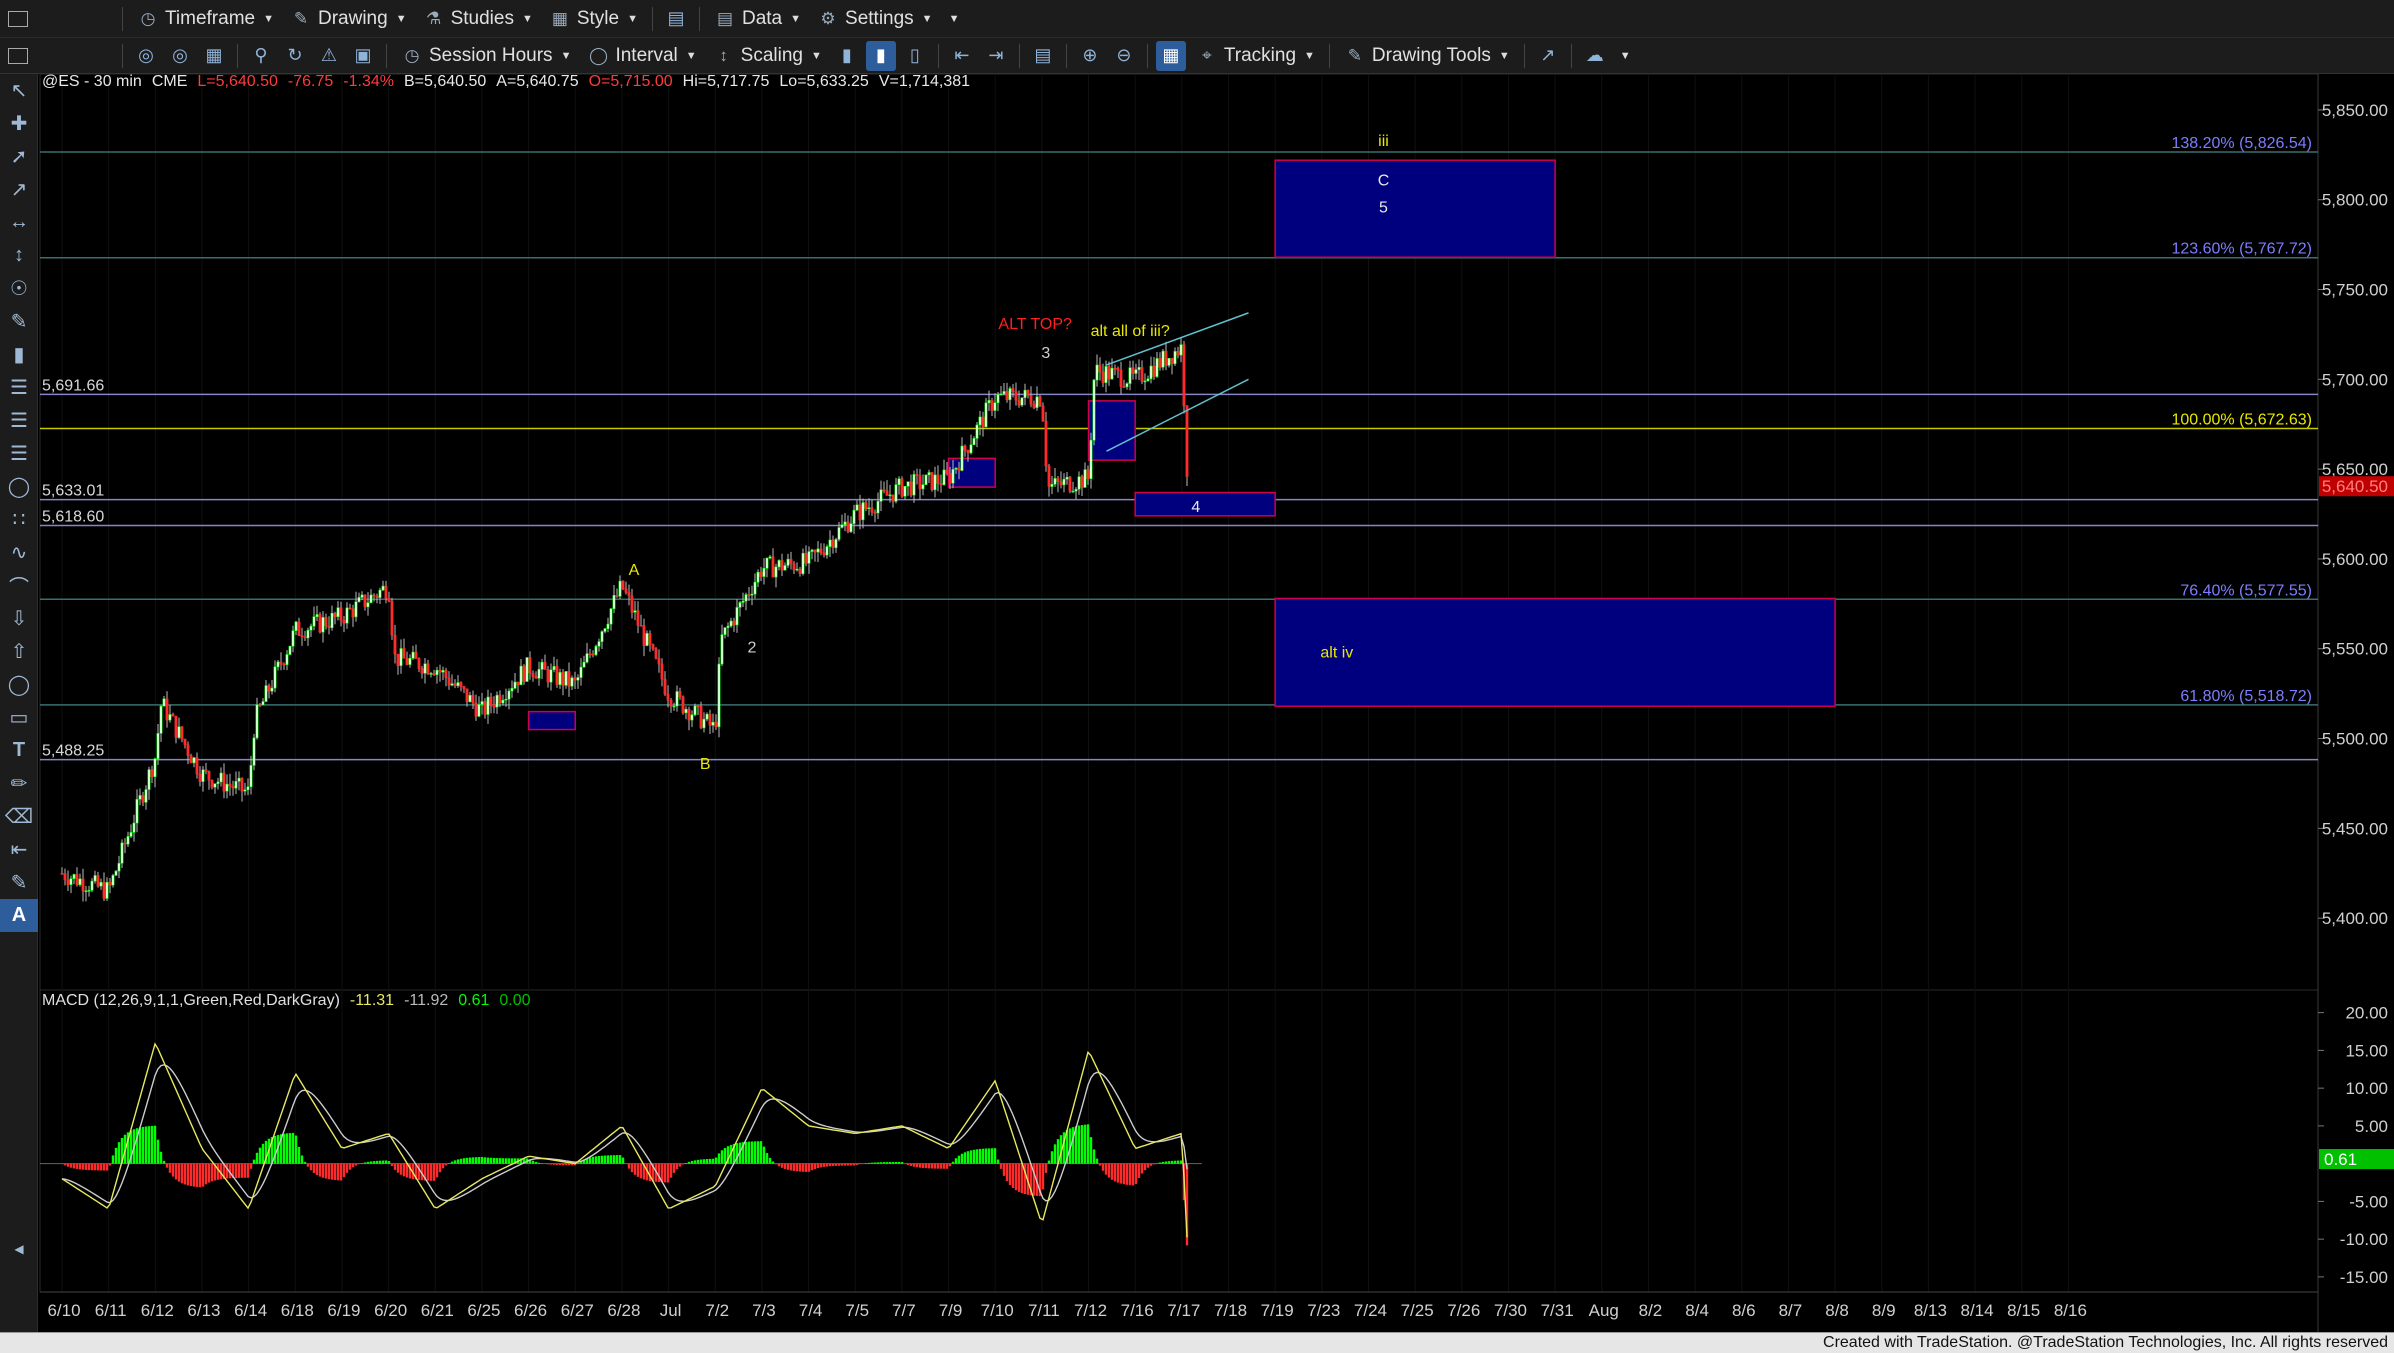 This screenshot has height=1353, width=2394. I want to click on scaling-menu: ↕ Scaling ▼, so click(767, 55).